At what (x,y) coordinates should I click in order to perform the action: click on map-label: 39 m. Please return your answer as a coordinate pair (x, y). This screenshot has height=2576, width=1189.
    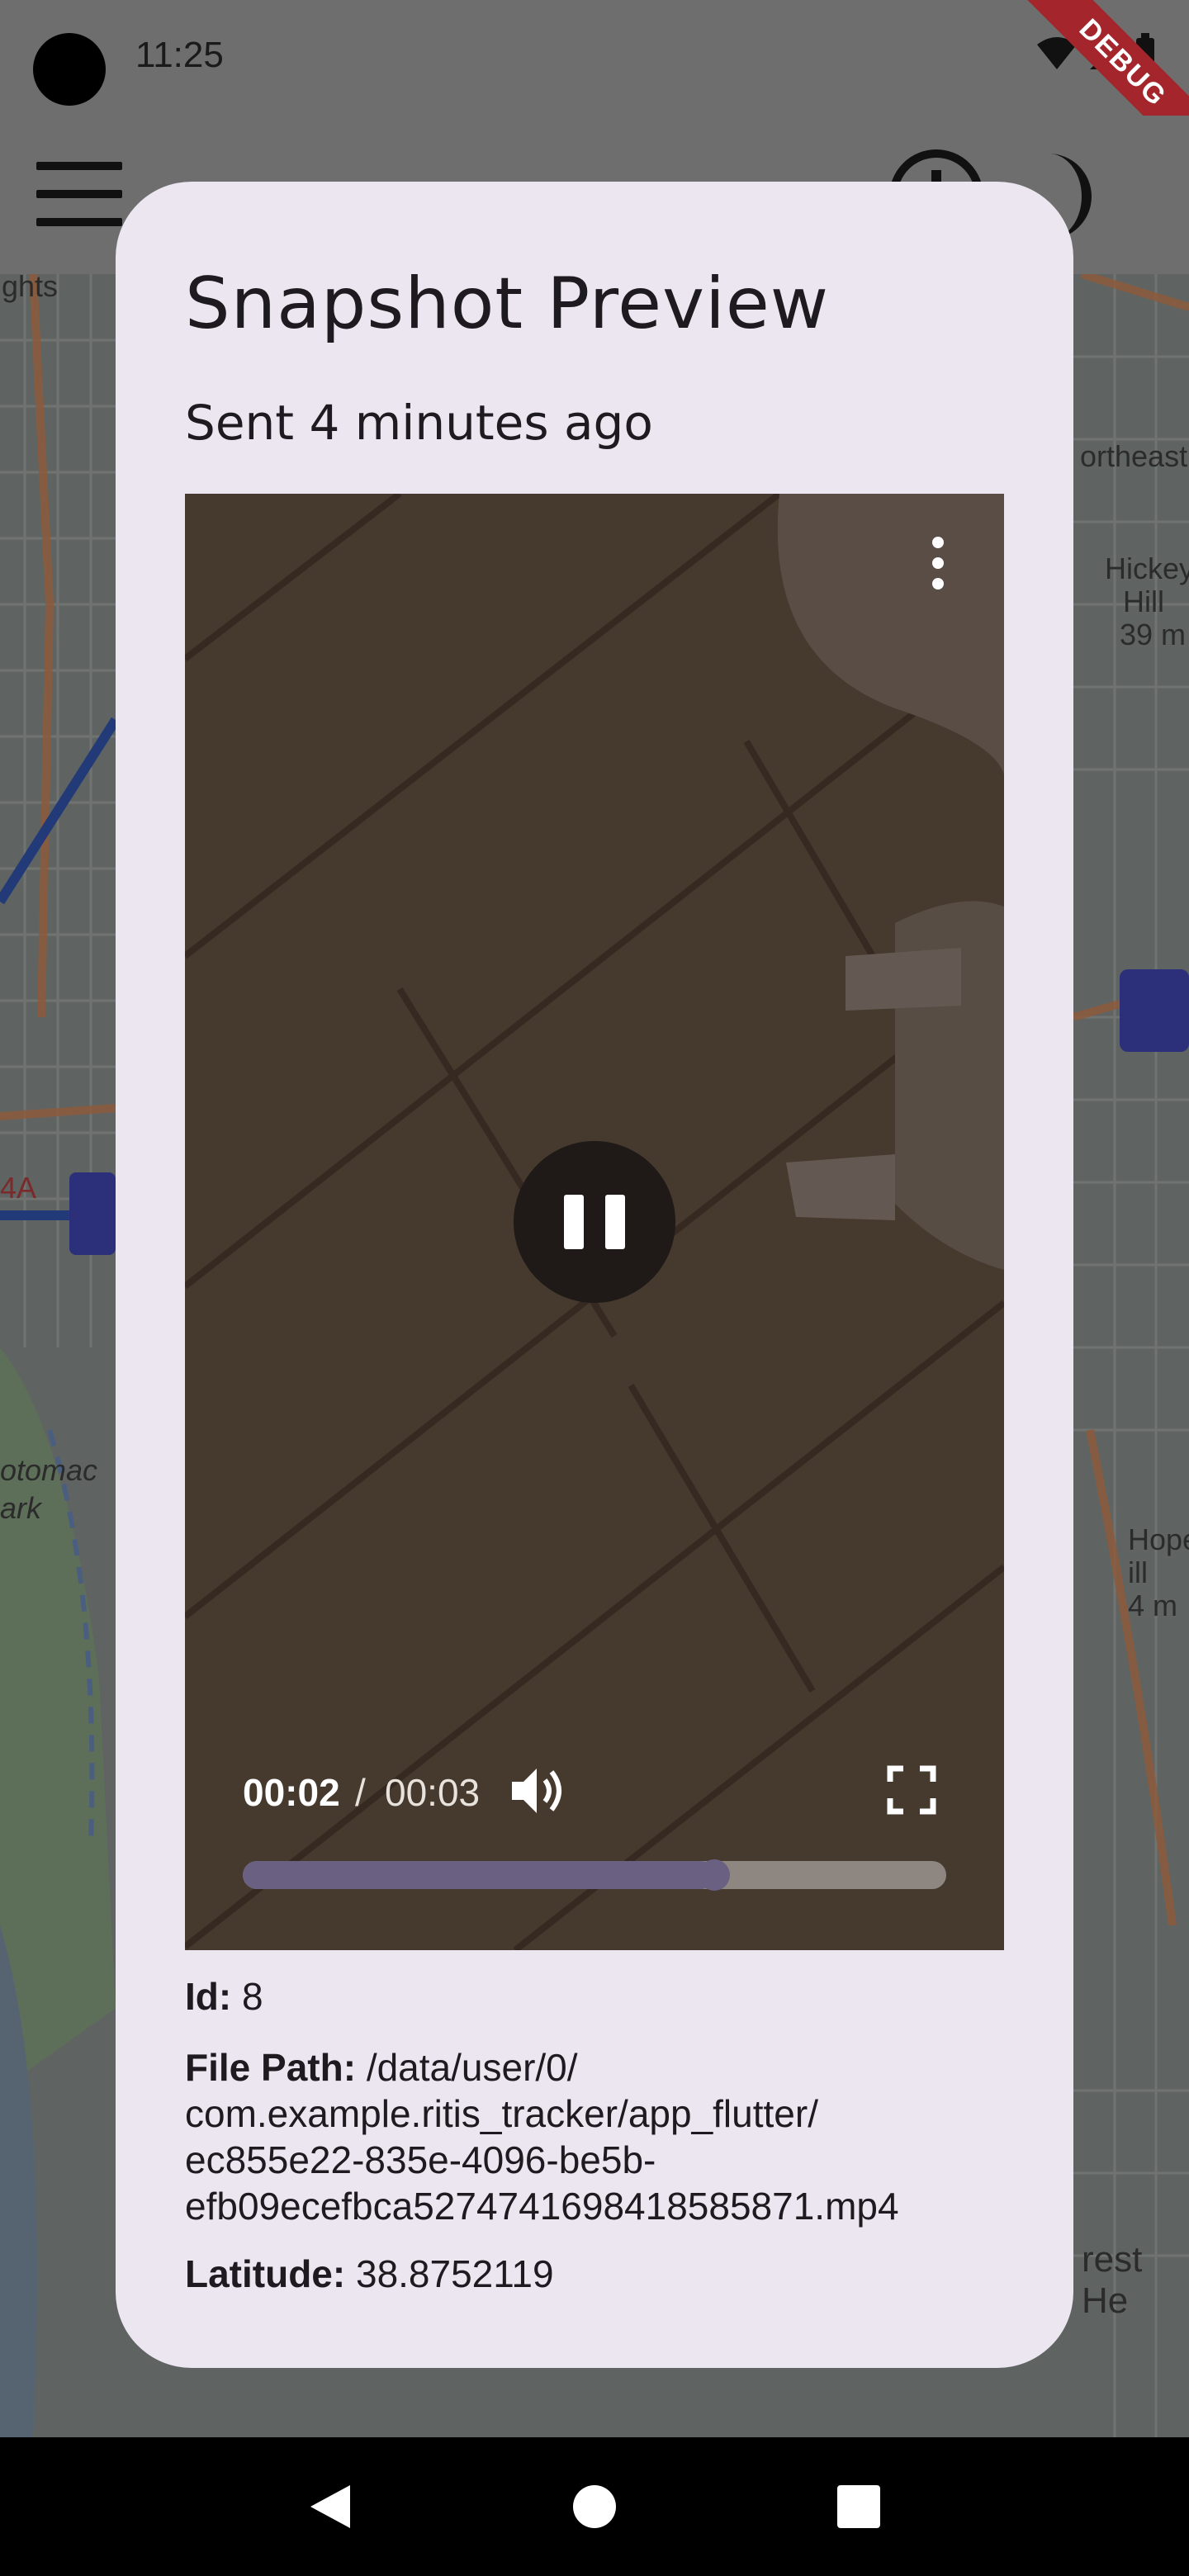
    Looking at the image, I should click on (1153, 634).